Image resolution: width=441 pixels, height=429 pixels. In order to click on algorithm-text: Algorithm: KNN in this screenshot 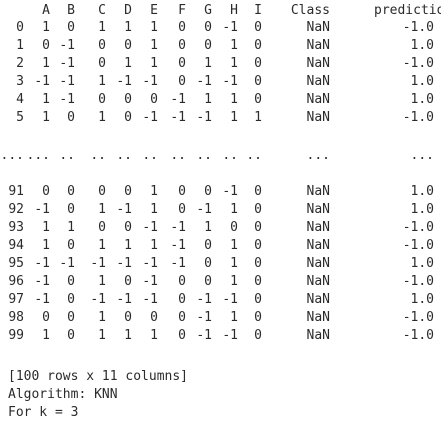, I will do `click(63, 394)`.